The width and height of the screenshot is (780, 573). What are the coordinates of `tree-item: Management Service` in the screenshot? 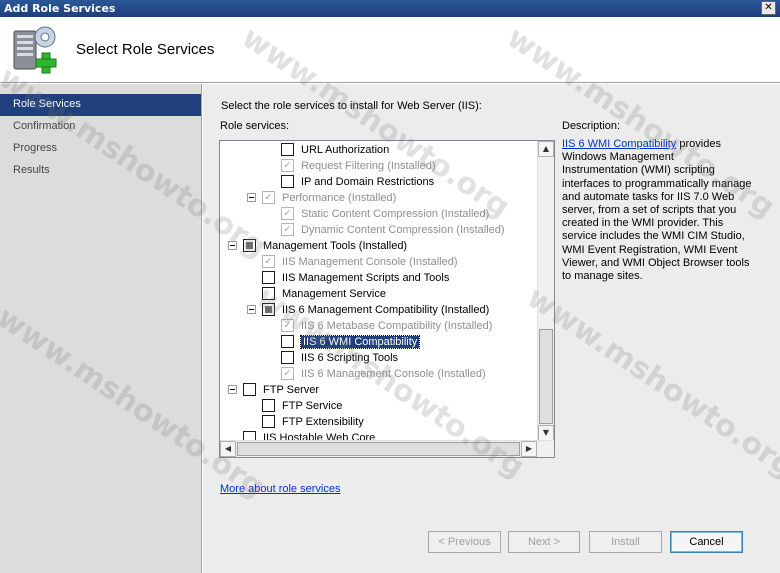 It's located at (324, 294).